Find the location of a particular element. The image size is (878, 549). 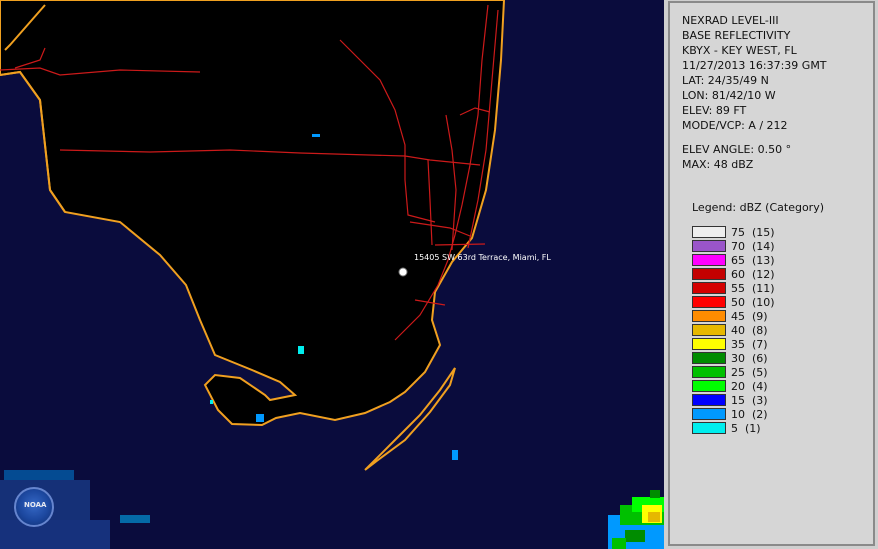

location-marker is located at coordinates (403, 272).